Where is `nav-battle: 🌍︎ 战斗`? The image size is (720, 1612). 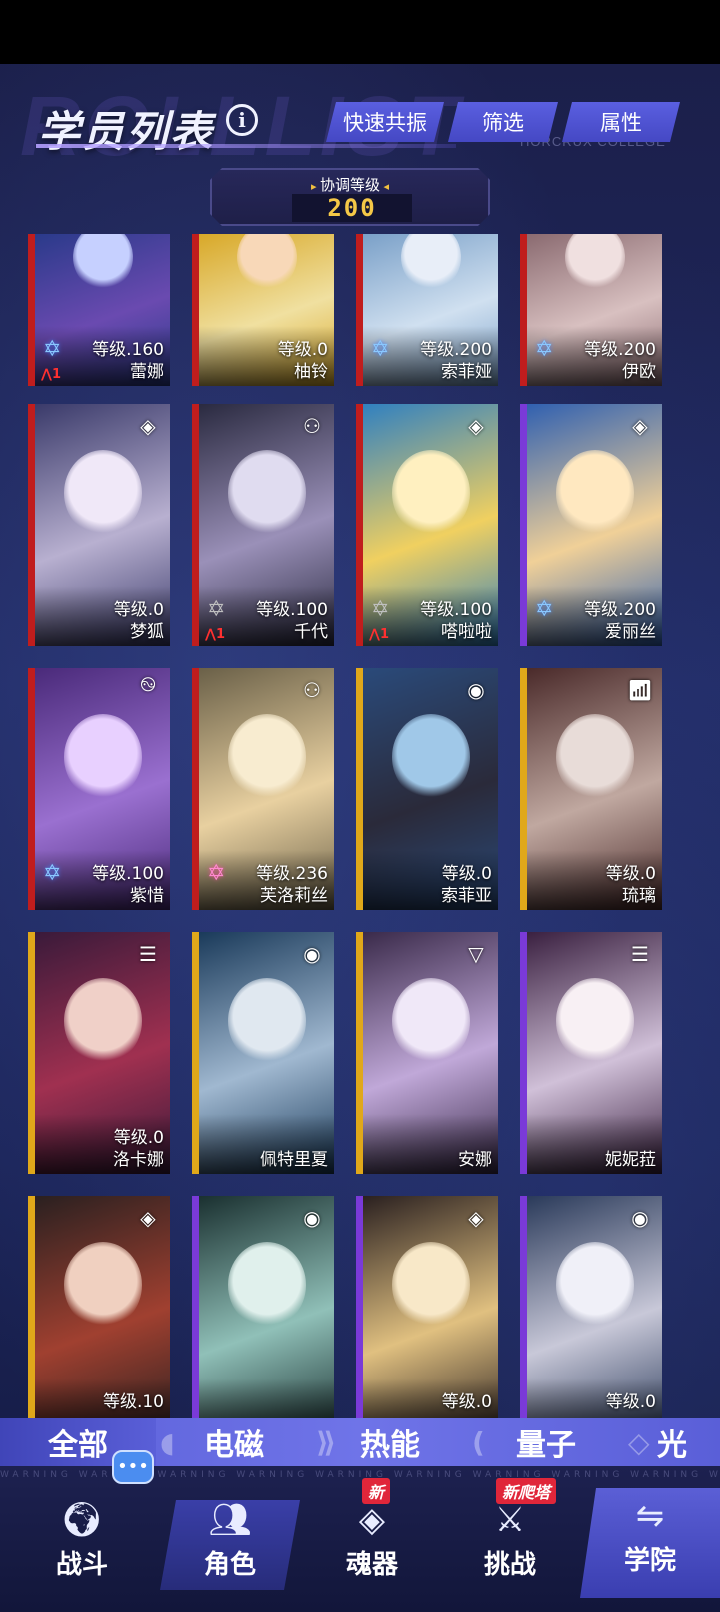
nav-battle: 🌍︎ 战斗 is located at coordinates (82, 1545).